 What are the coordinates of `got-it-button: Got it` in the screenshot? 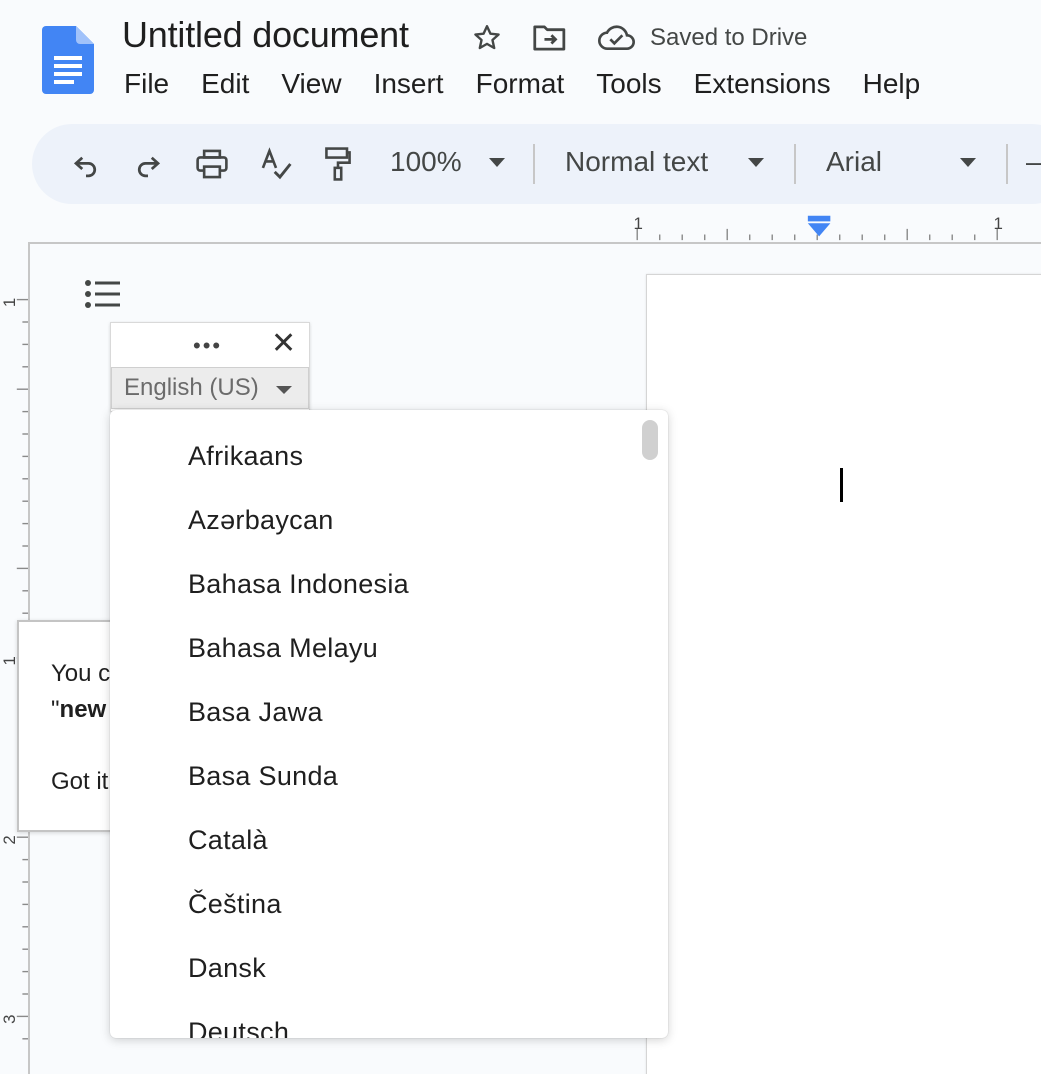 It's located at (79, 782).